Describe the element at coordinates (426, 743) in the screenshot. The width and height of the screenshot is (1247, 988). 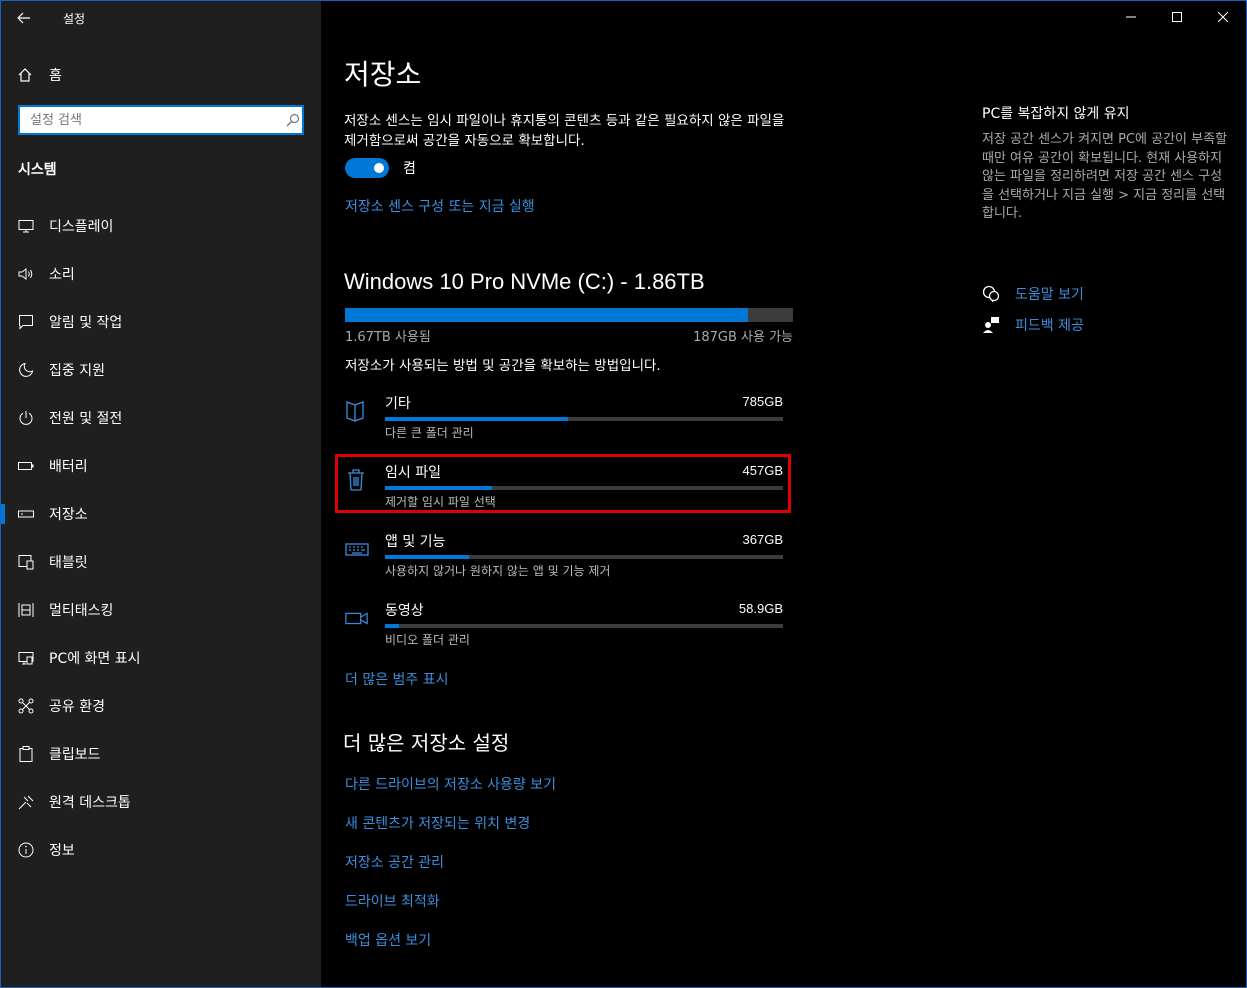
I see `more-storage-settings-title: 더 많은 저장소 설정` at that location.